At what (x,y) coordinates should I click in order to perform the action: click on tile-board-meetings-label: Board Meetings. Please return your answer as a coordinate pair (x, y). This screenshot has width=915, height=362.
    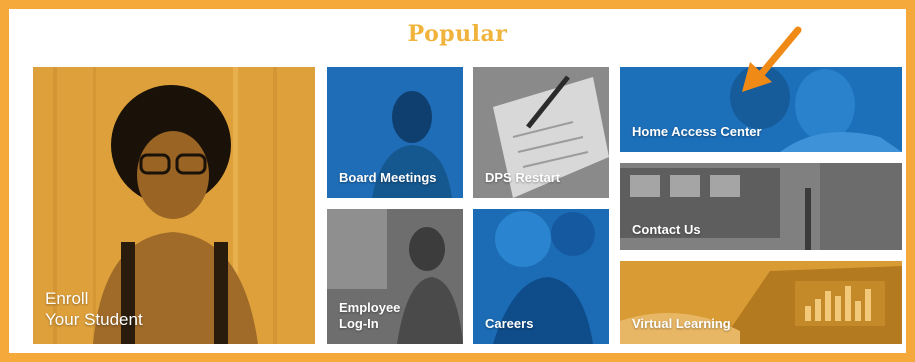
    Looking at the image, I should click on (388, 177).